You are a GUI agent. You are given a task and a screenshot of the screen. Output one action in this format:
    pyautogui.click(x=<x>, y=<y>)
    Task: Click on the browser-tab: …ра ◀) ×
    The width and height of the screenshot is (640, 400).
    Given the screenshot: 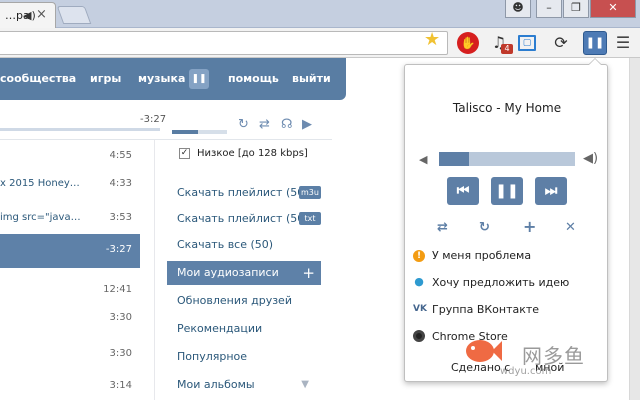 What is the action you would take?
    pyautogui.click(x=28, y=15)
    